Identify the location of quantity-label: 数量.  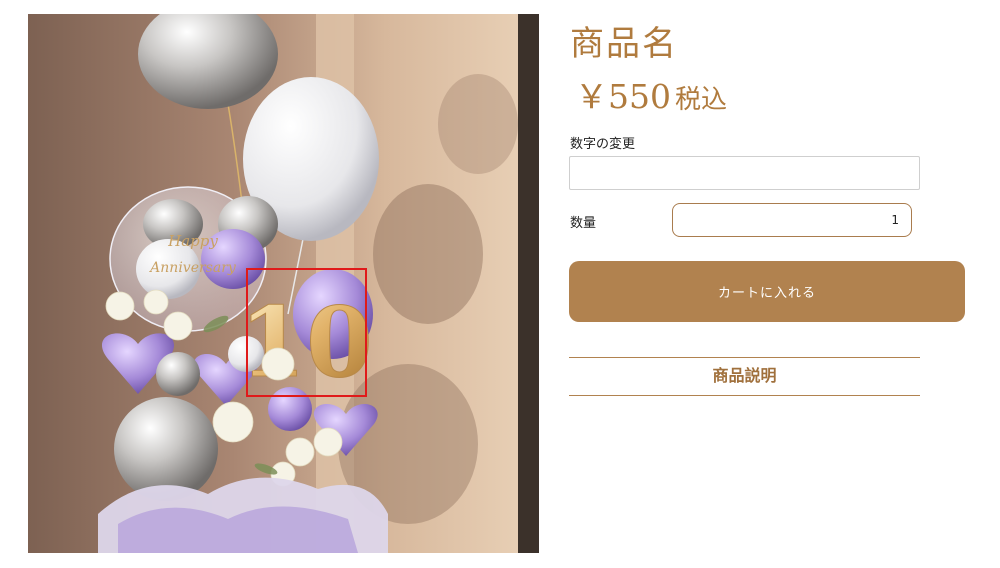
(583, 223).